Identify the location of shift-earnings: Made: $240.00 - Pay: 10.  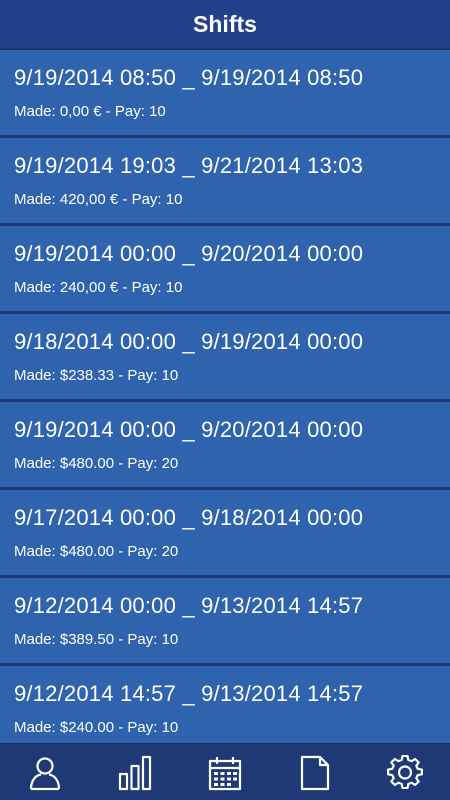
(96, 727).